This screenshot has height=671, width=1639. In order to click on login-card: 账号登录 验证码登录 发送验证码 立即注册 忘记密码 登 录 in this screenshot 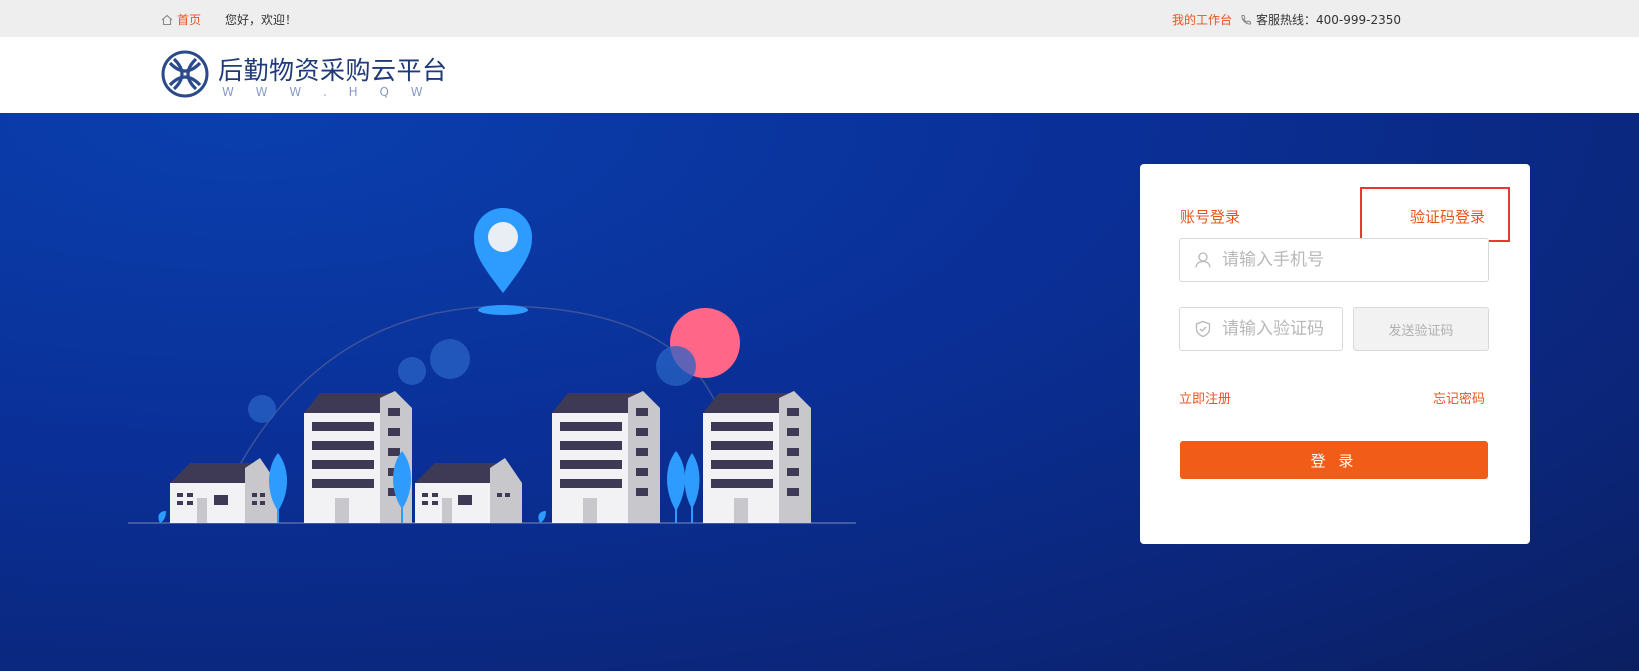, I will do `click(1335, 354)`.